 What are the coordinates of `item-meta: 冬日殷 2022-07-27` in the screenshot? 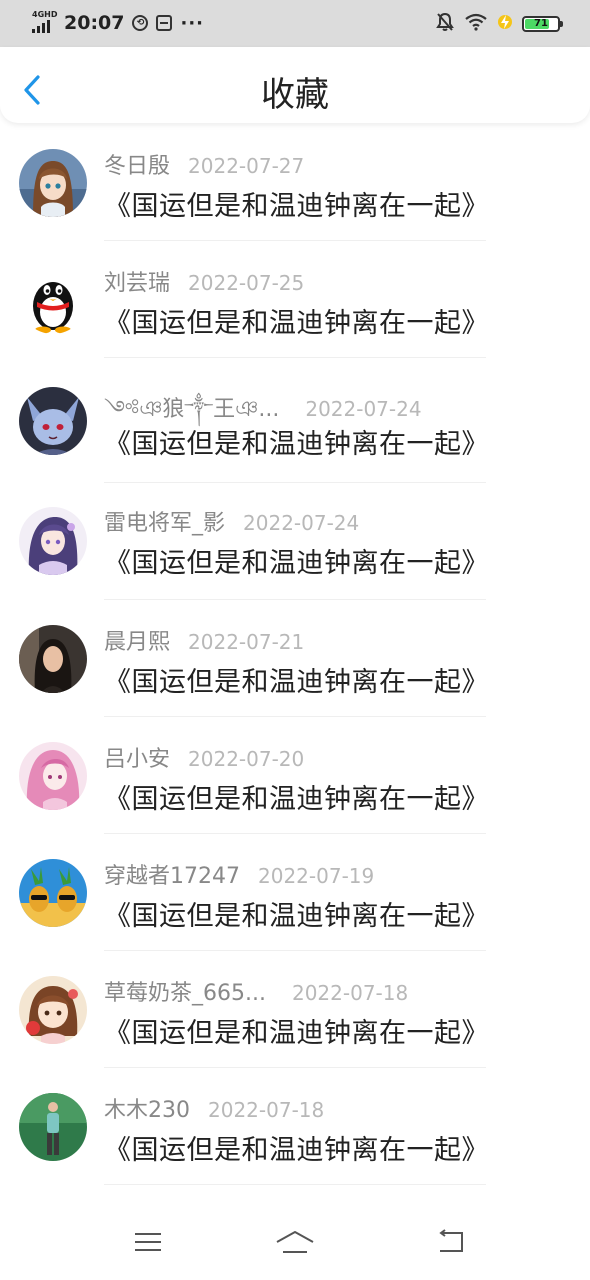 It's located at (204, 164).